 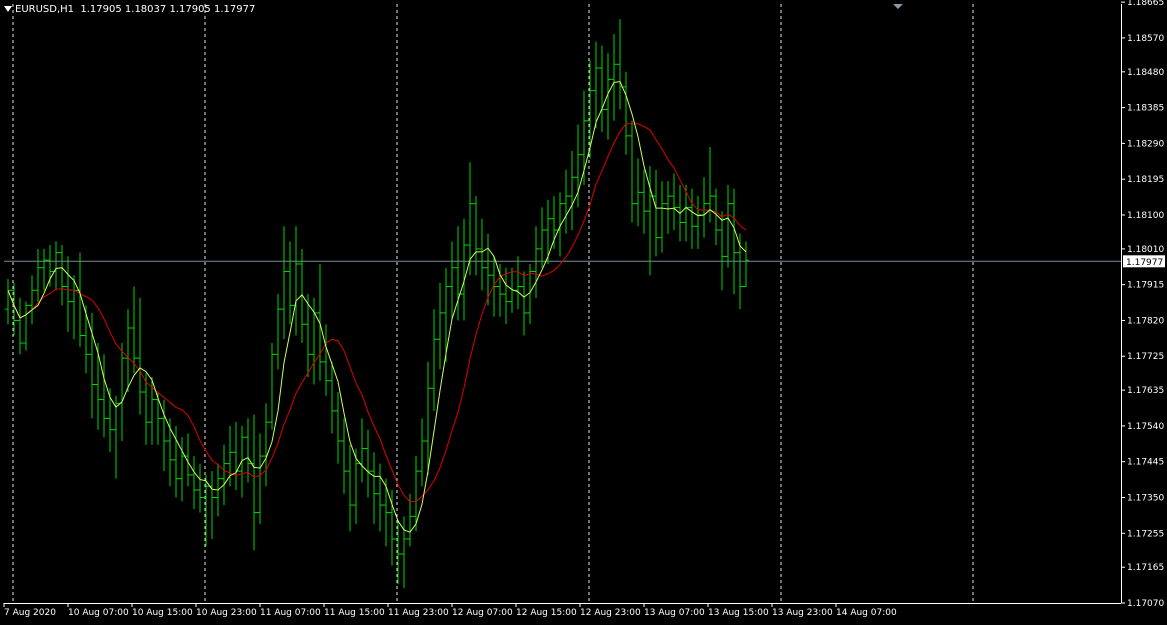 What do you see at coordinates (8, 9) in the screenshot?
I see `collapse-triangle-icon` at bounding box center [8, 9].